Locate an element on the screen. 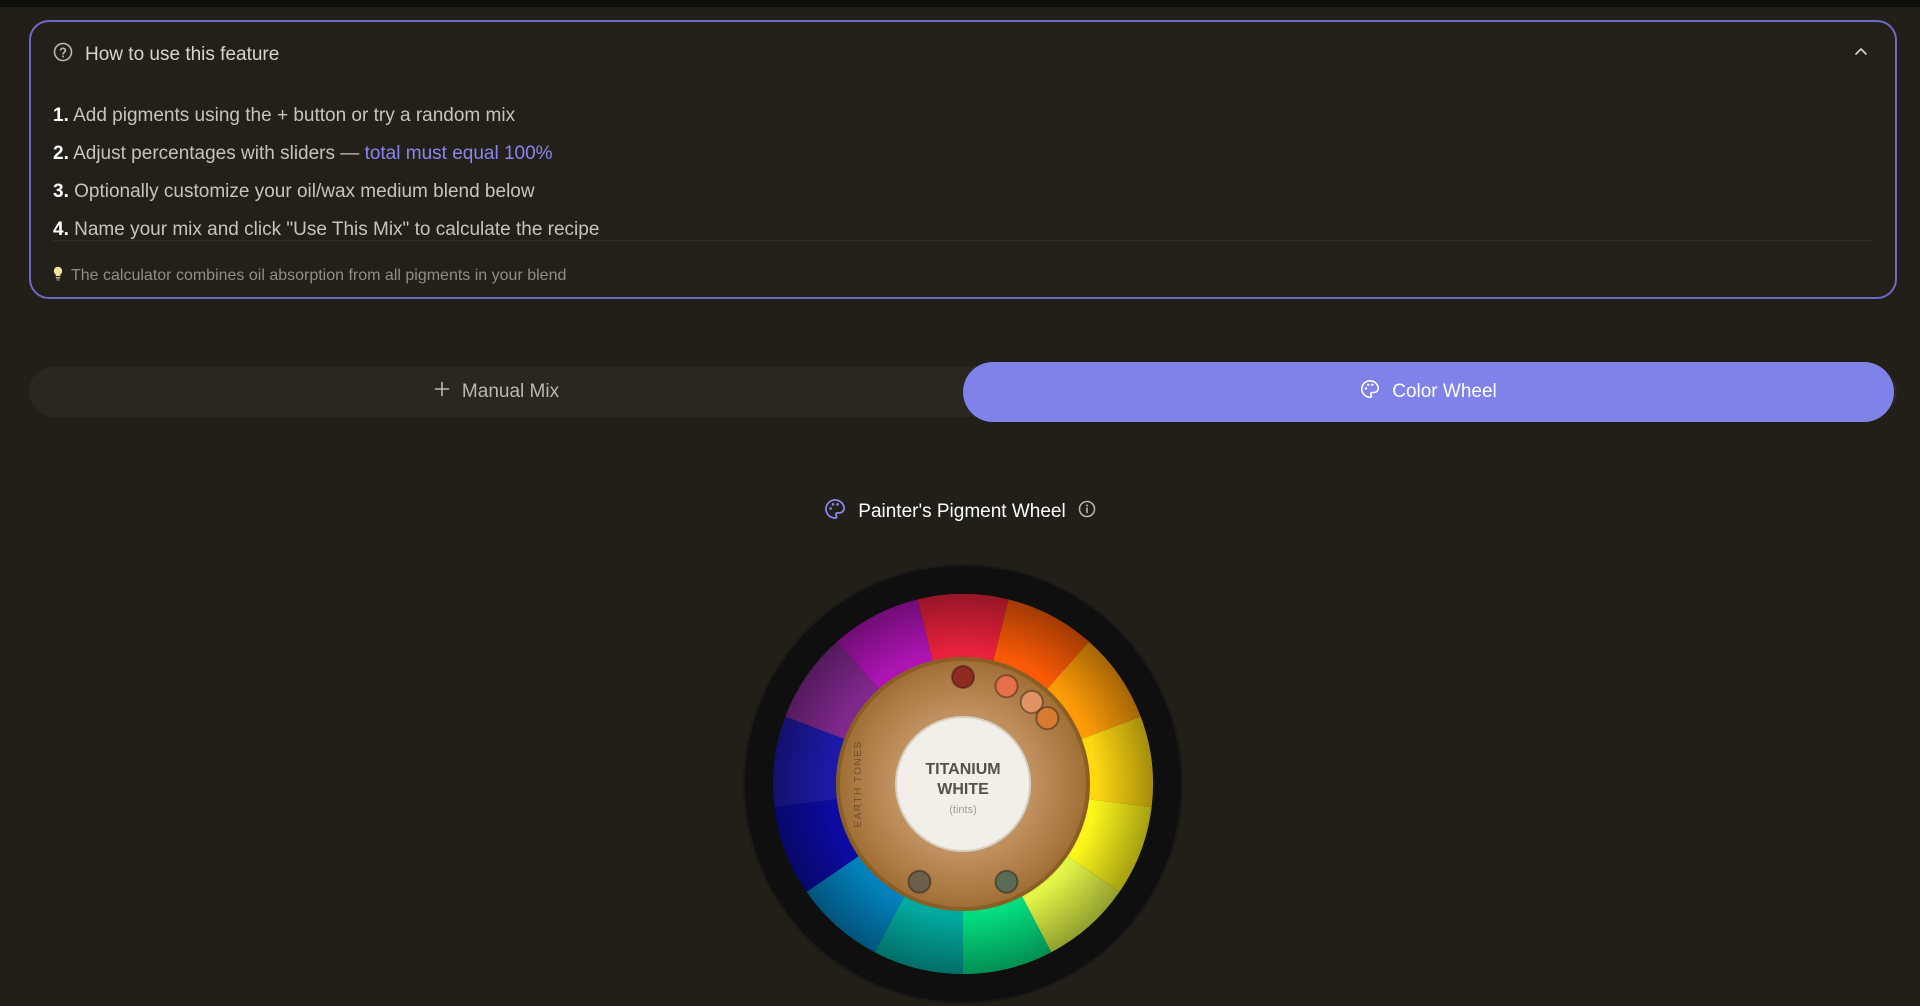  mode-tabs: Manual Mix Color Wheel is located at coordinates (963, 392).